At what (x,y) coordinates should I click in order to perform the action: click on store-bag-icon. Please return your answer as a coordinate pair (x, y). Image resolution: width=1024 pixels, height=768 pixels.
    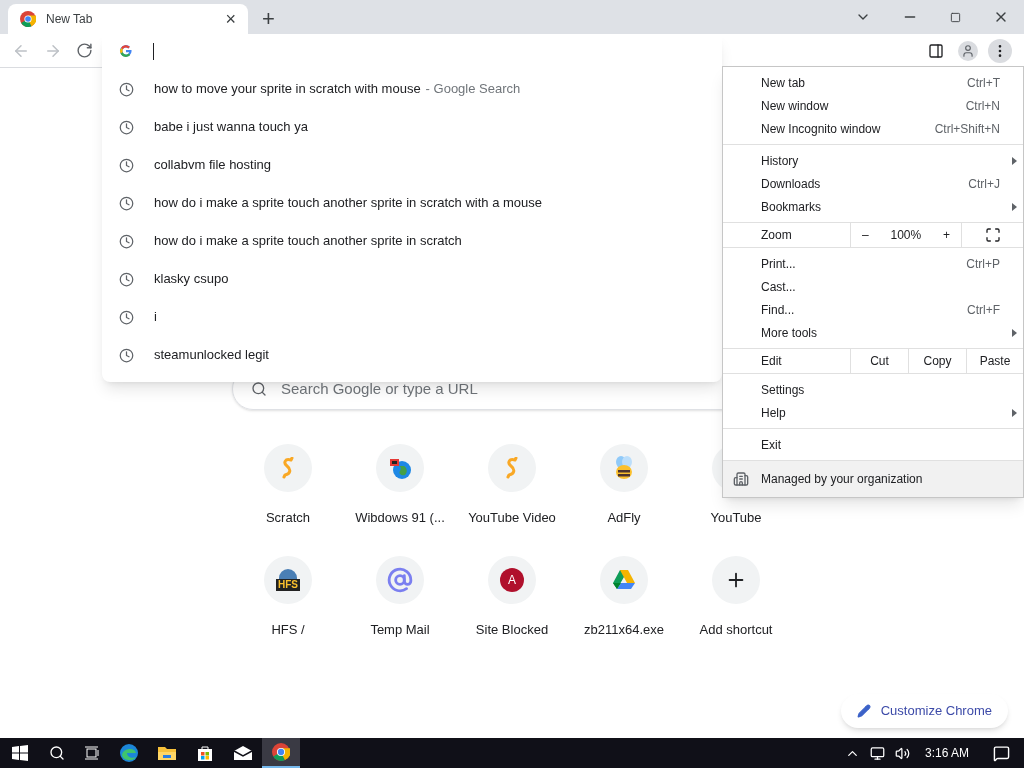
    Looking at the image, I should click on (205, 753).